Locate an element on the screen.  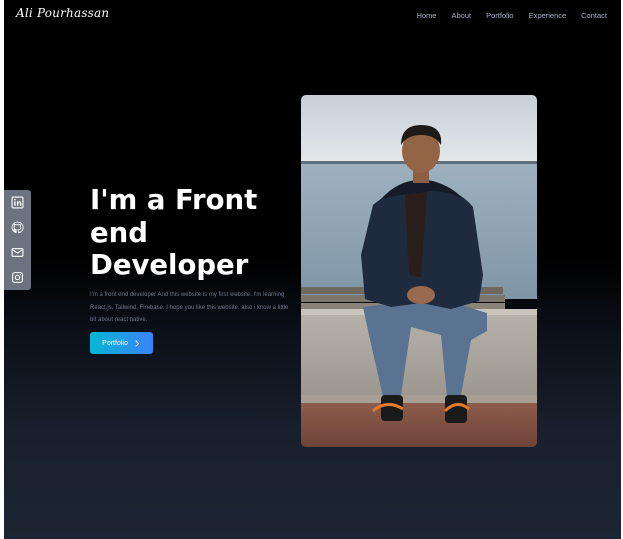
hero-title-line-1: I'm a Front is located at coordinates (174, 200).